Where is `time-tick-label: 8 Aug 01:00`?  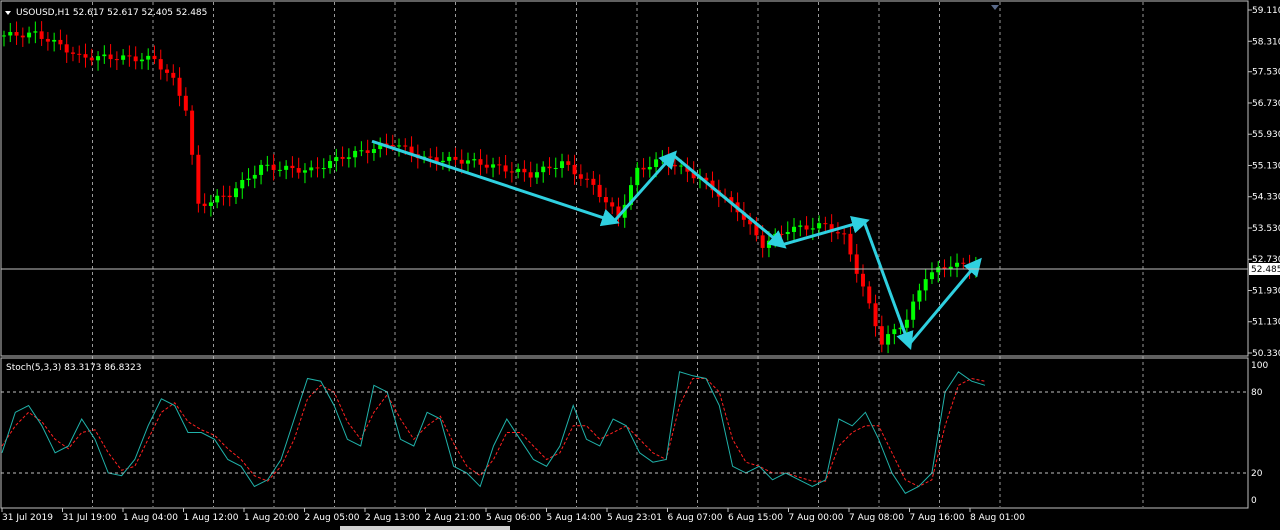
time-tick-label: 8 Aug 01:00 is located at coordinates (997, 518).